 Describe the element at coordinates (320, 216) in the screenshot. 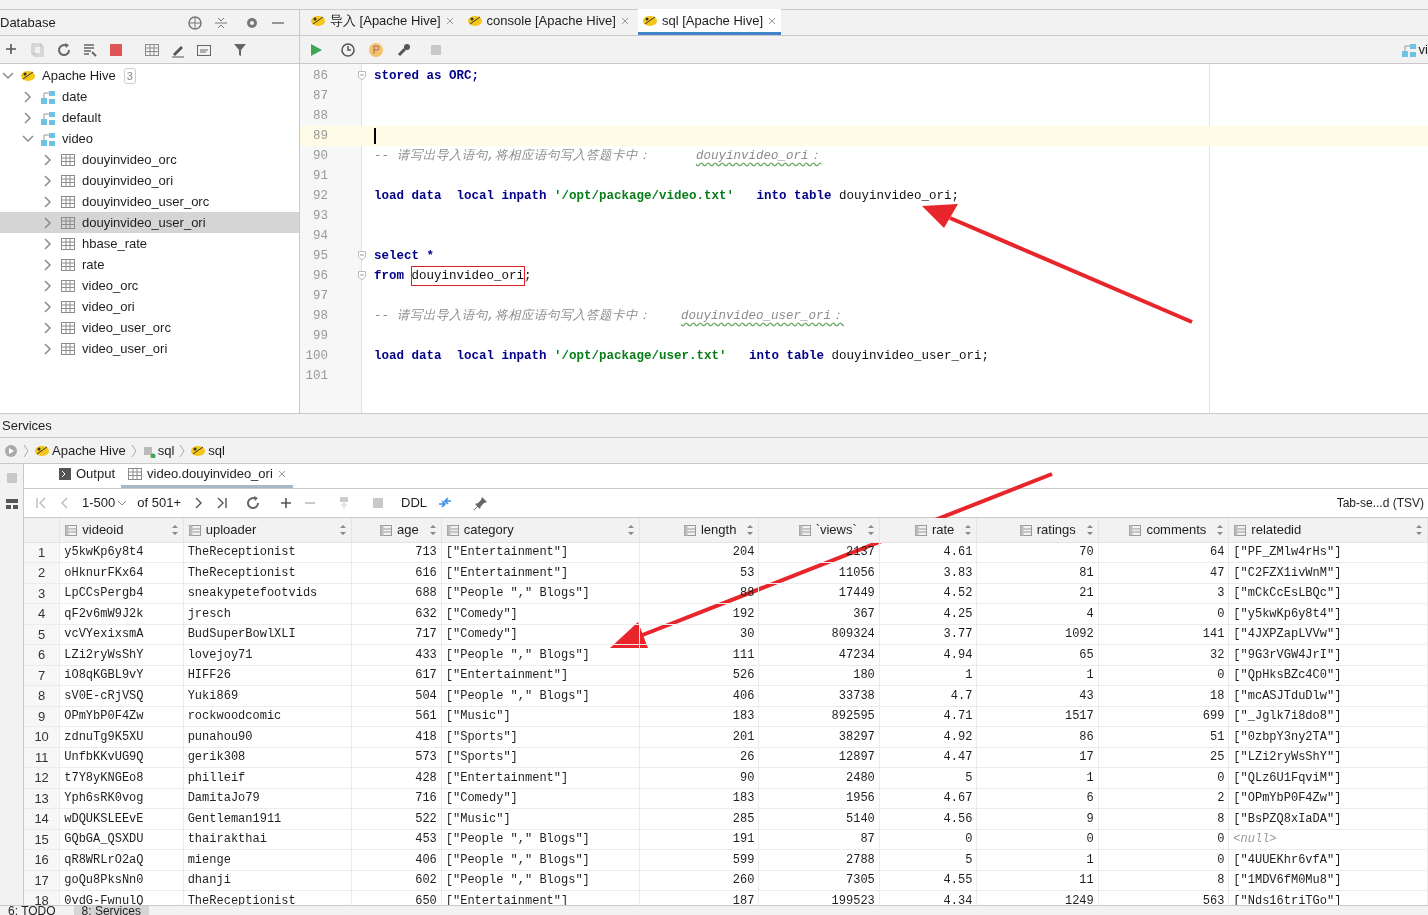

I see `line-number: 93` at that location.